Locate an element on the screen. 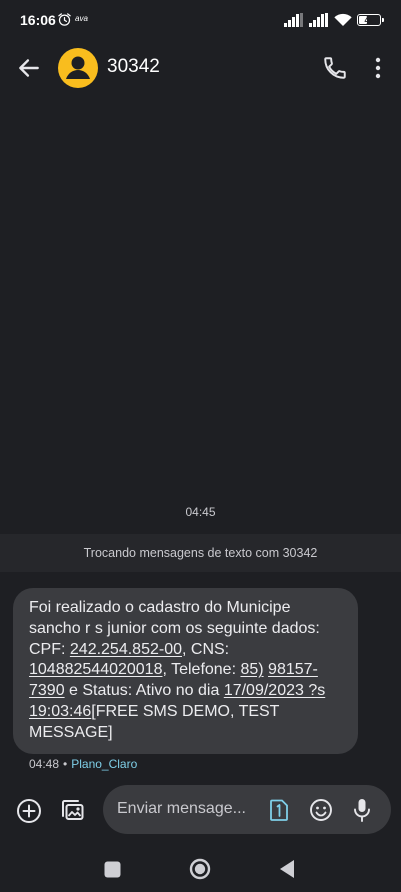 This screenshot has height=892, width=401. status-icons: 41 is located at coordinates (334, 20).